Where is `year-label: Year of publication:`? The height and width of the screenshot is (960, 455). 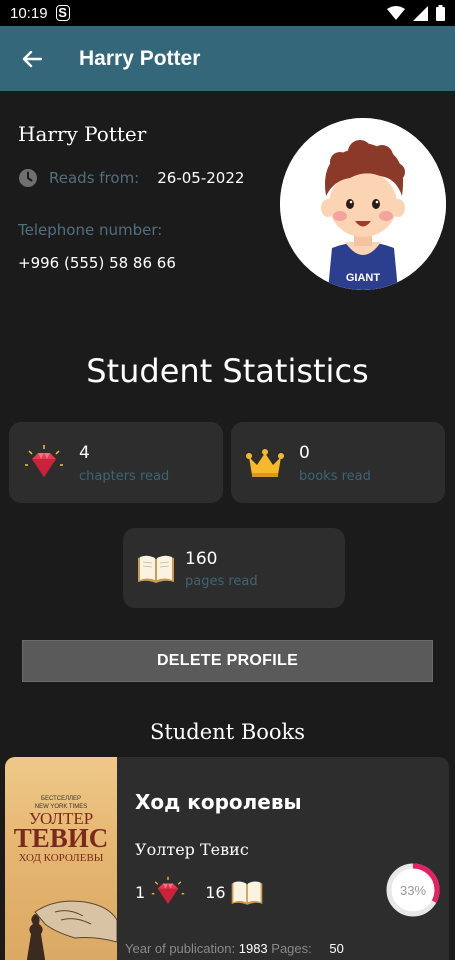 year-label: Year of publication: is located at coordinates (180, 948).